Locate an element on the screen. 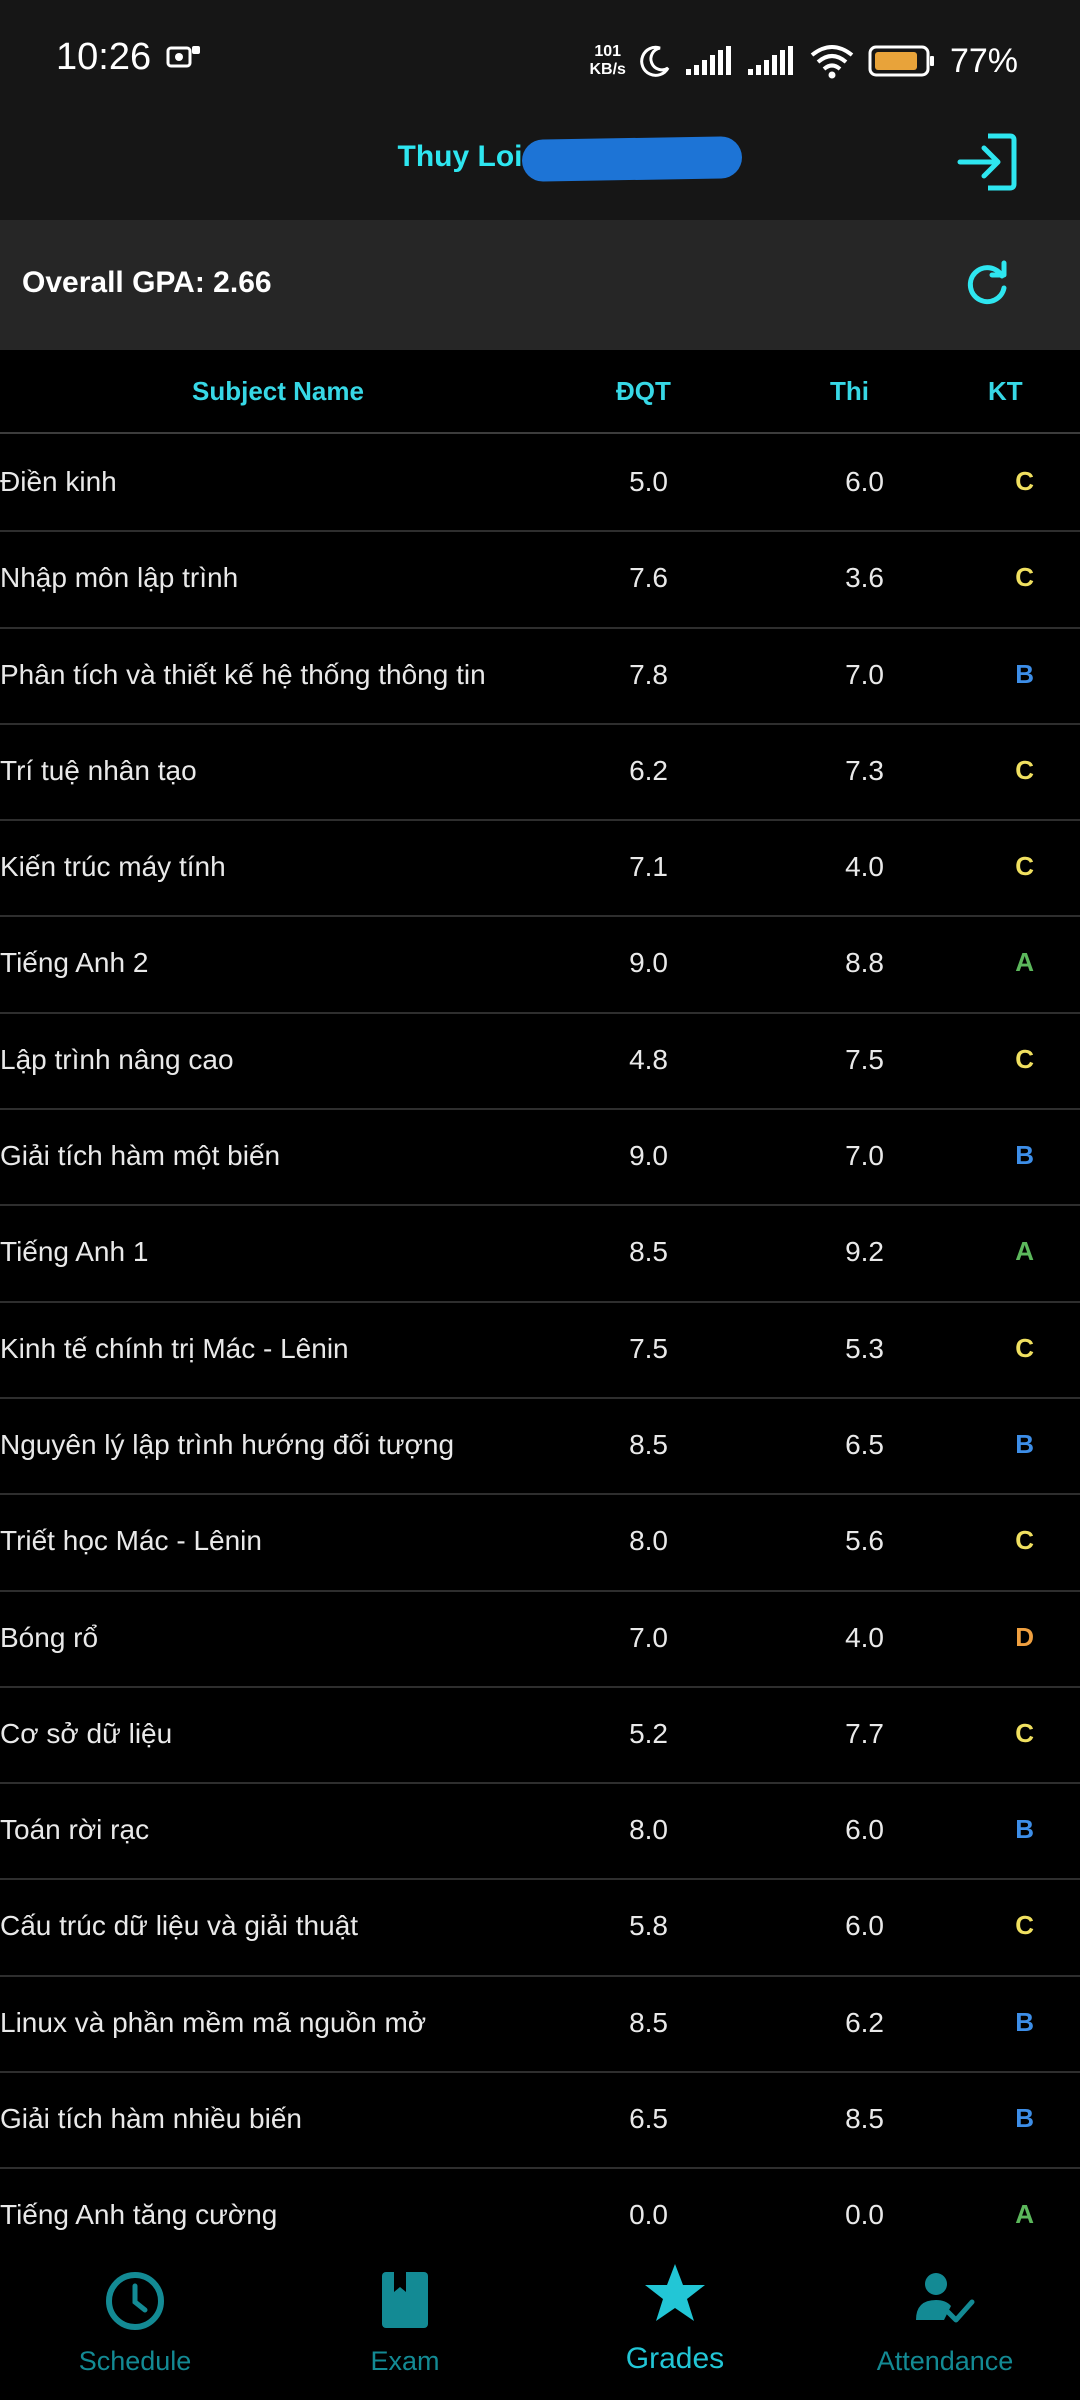  cell-subject: Linux và phần mềm mã nguồn mở is located at coordinates (213, 2022).